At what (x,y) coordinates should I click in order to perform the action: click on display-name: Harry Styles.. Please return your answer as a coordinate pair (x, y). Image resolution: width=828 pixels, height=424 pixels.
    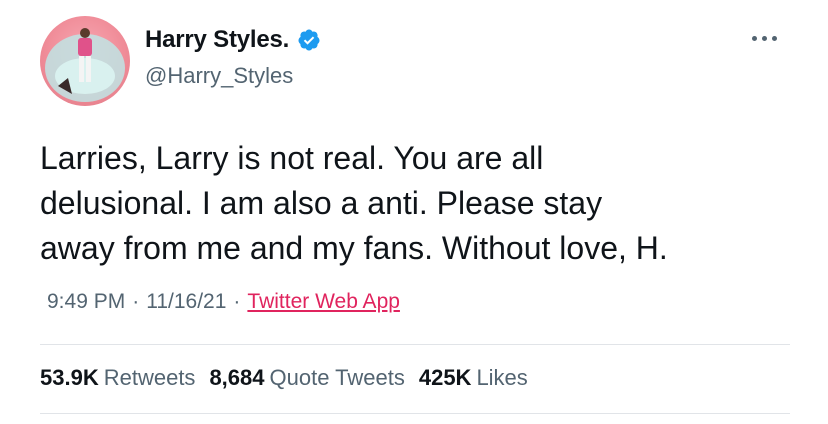
    Looking at the image, I should click on (217, 40).